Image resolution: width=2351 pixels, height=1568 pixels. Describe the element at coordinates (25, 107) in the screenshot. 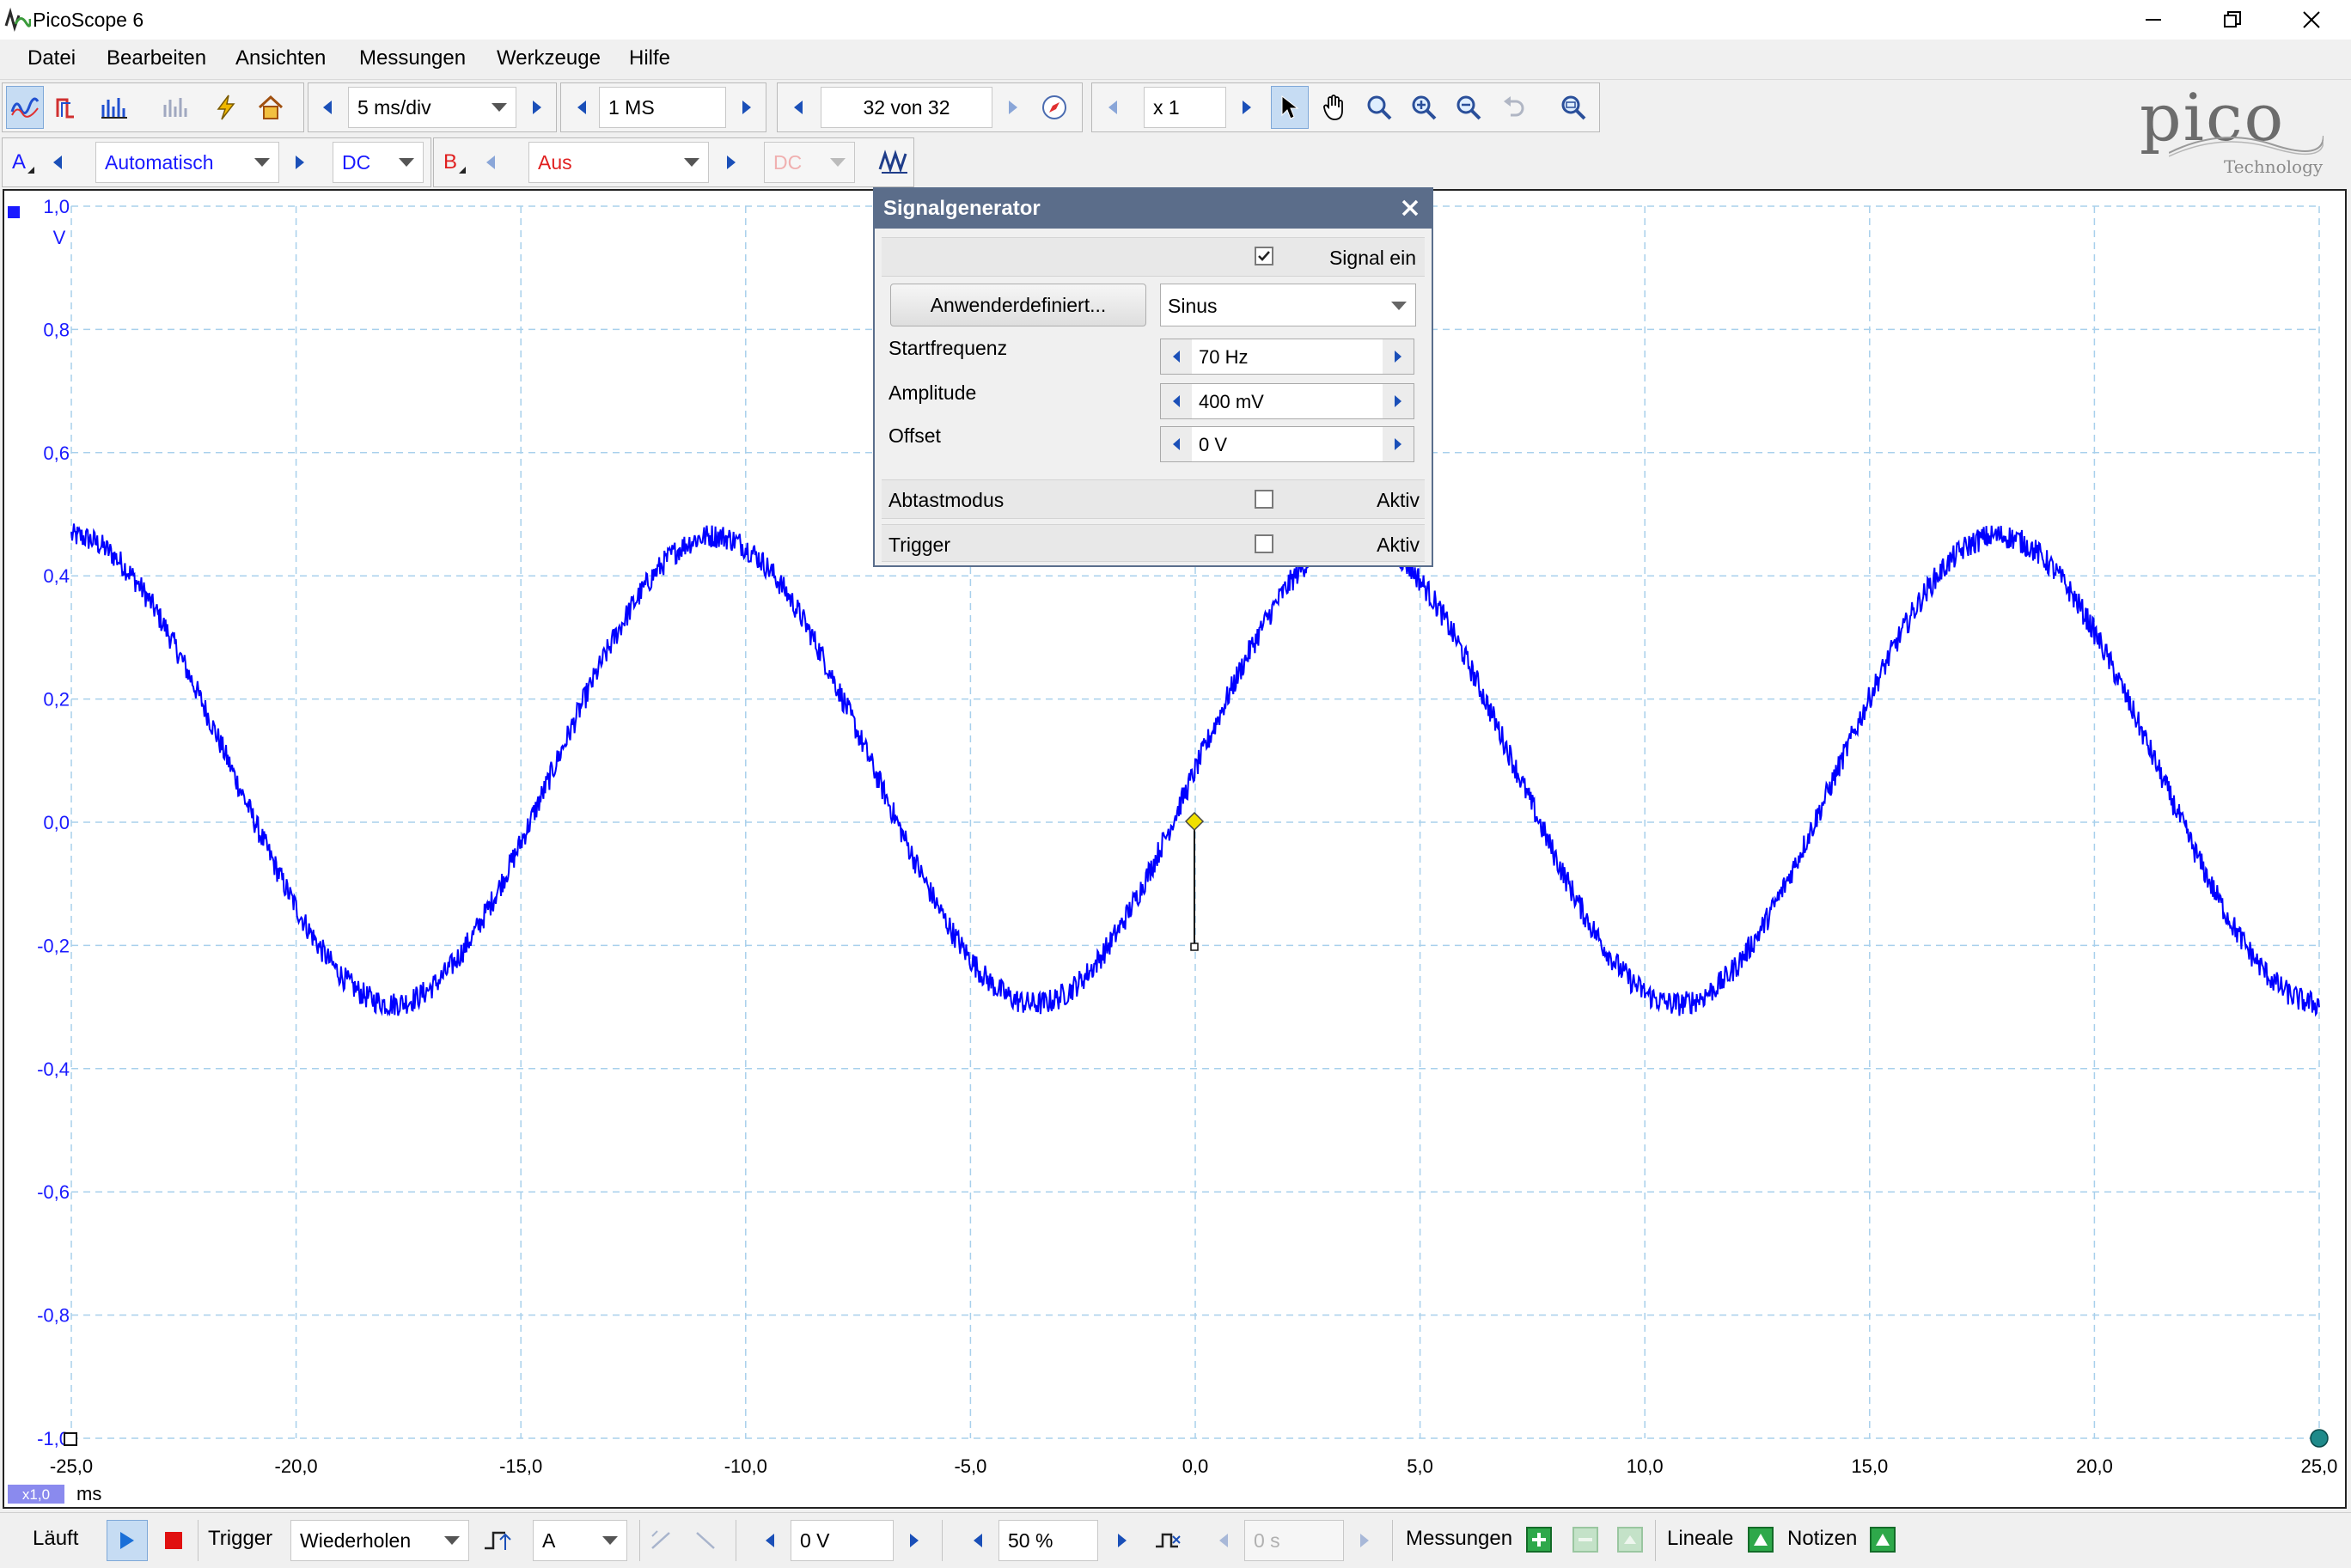

I see `scope-mode-button` at that location.